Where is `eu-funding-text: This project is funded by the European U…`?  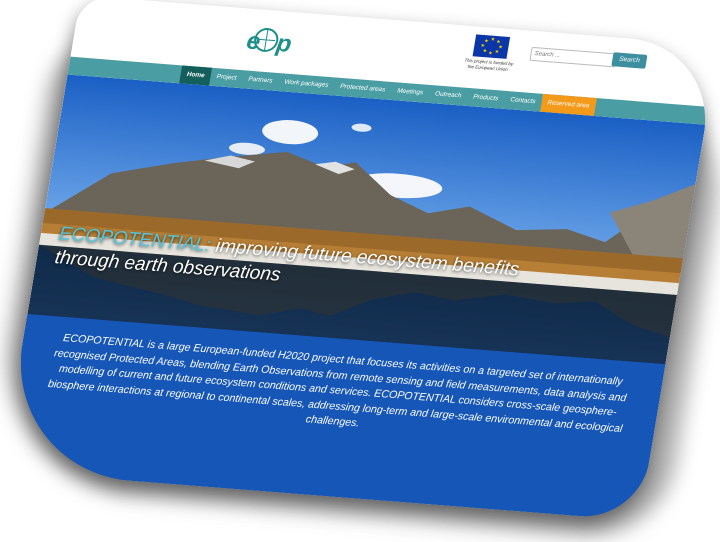 eu-funding-text: This project is funded by the European U… is located at coordinates (489, 64).